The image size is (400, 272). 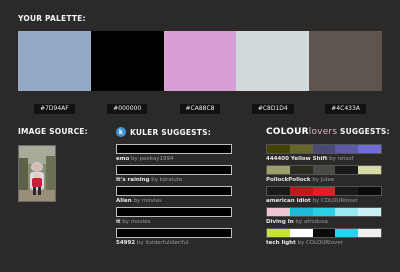 I want to click on colourlovers-suggestion: tech light by COLOURlover, so click(x=324, y=238).